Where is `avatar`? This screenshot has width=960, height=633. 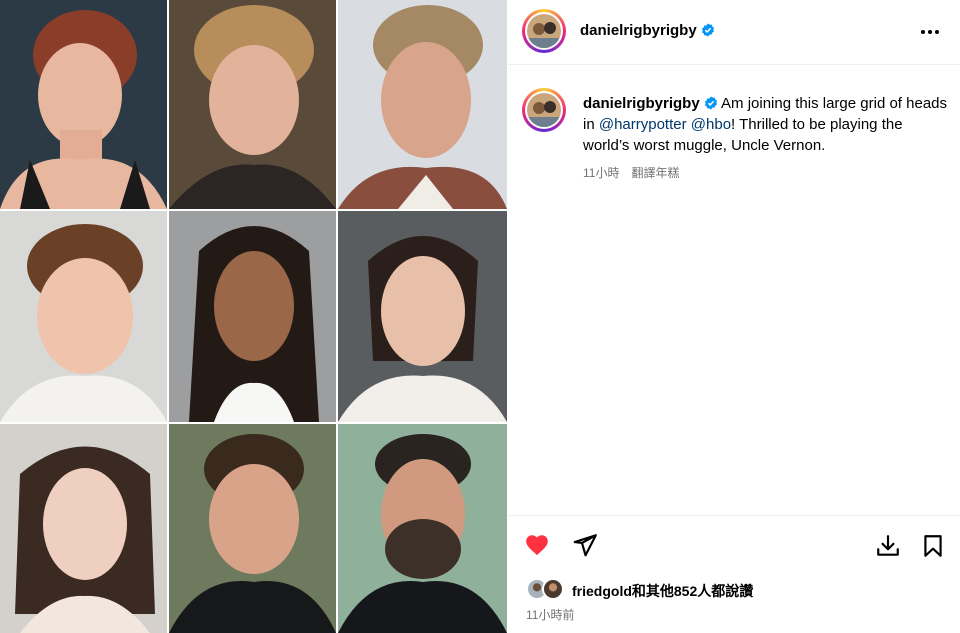 avatar is located at coordinates (544, 31).